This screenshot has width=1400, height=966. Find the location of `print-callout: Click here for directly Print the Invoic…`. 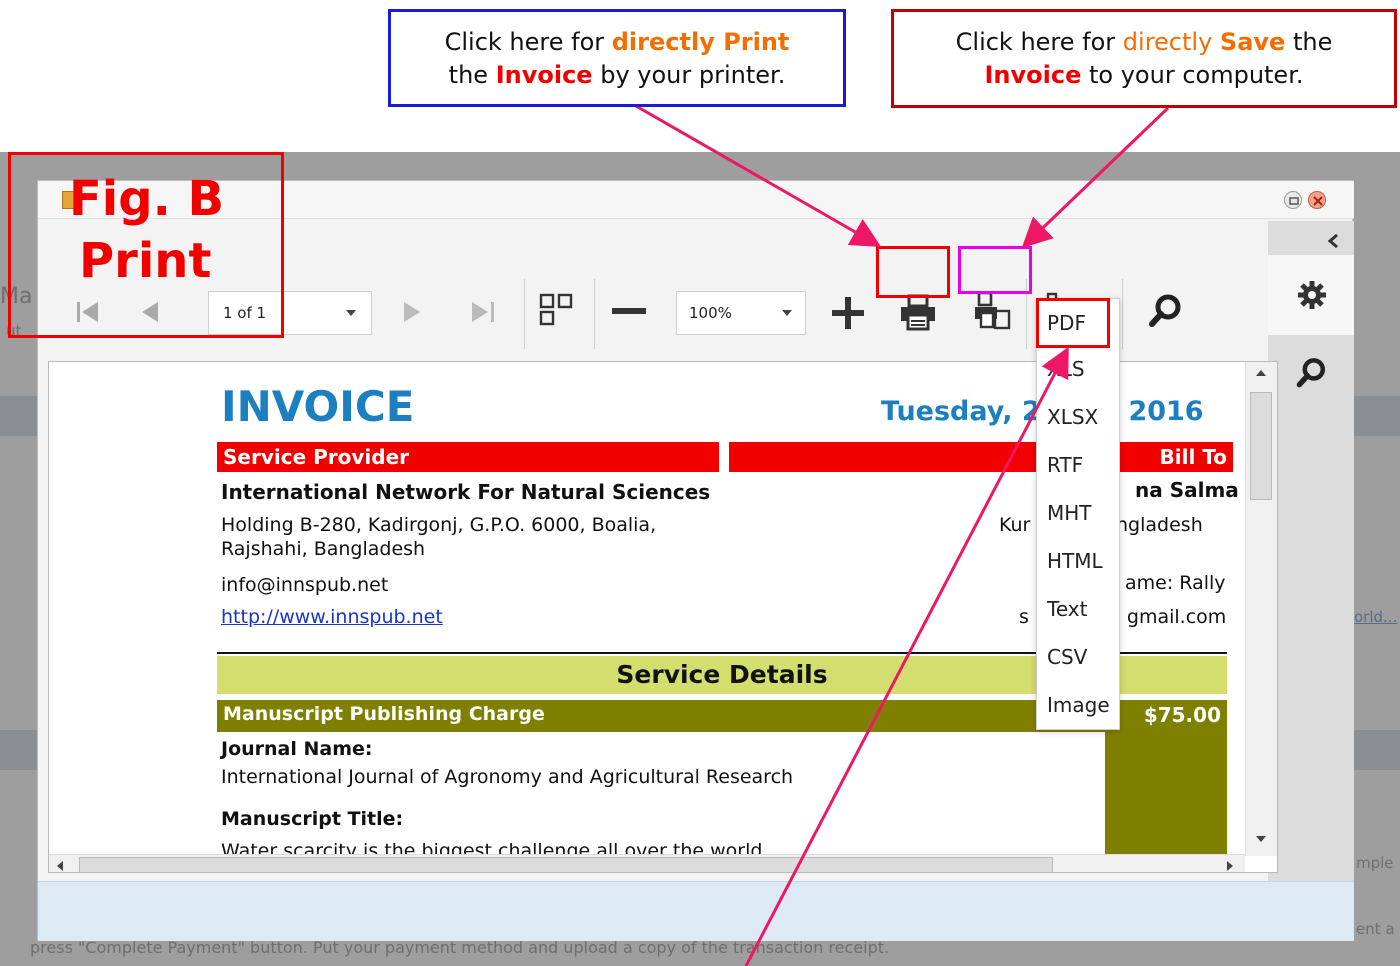

print-callout: Click here for directly Print the Invoic… is located at coordinates (617, 58).